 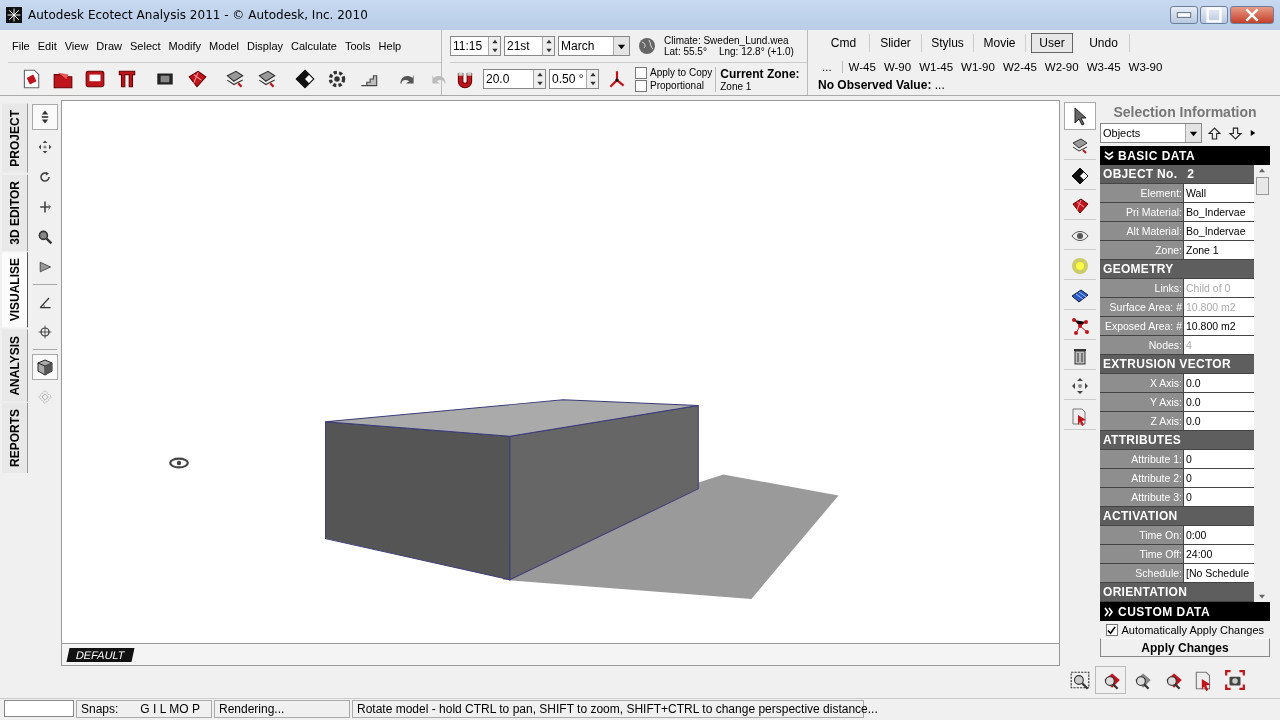 I want to click on checkbox-label: Proportional, so click(x=677, y=85).